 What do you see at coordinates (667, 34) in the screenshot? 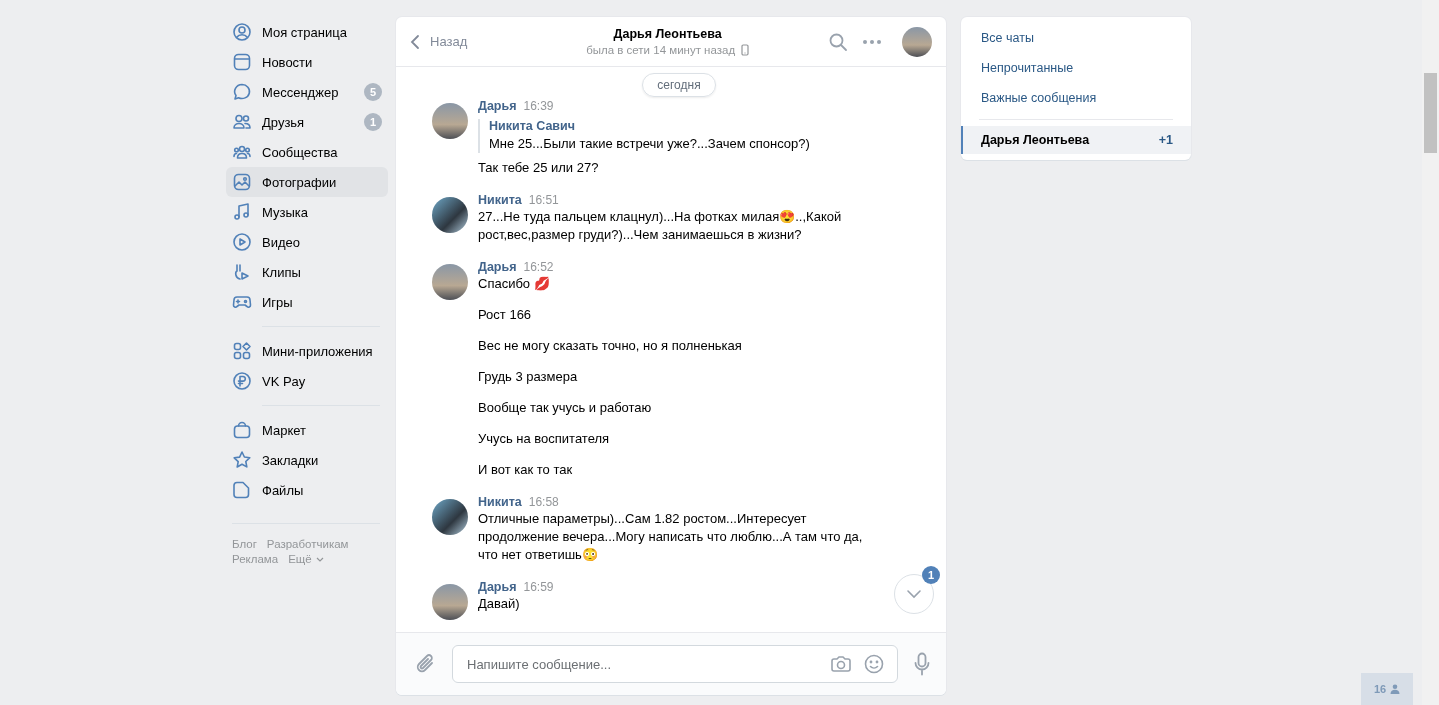
I see `chat-title: Дарья Леонтьева` at bounding box center [667, 34].